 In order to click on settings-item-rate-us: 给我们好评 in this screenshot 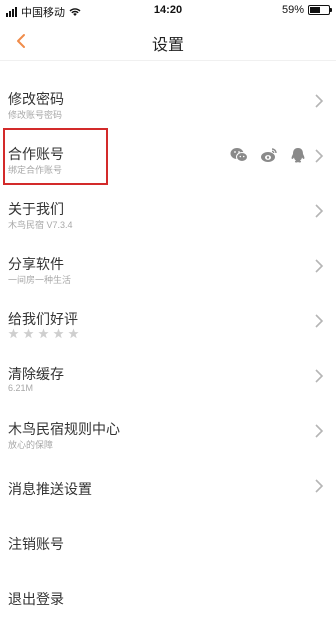, I will do `click(168, 321)`.